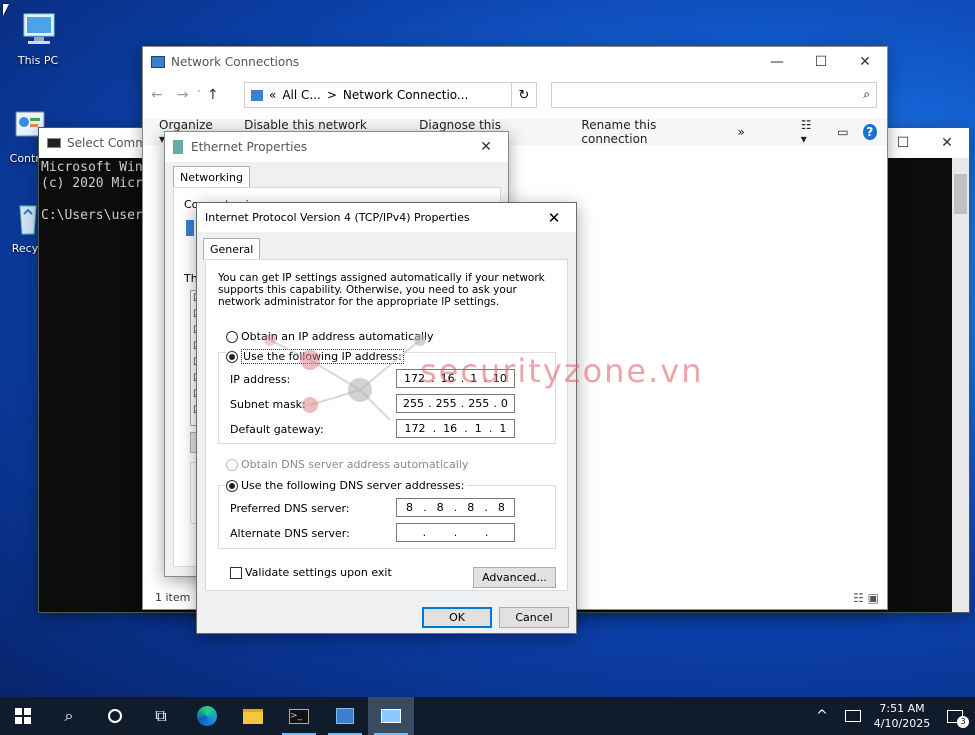 The width and height of the screenshot is (975, 735). Describe the element at coordinates (183, 95) in the screenshot. I see `forward-arrow-icon: →` at that location.